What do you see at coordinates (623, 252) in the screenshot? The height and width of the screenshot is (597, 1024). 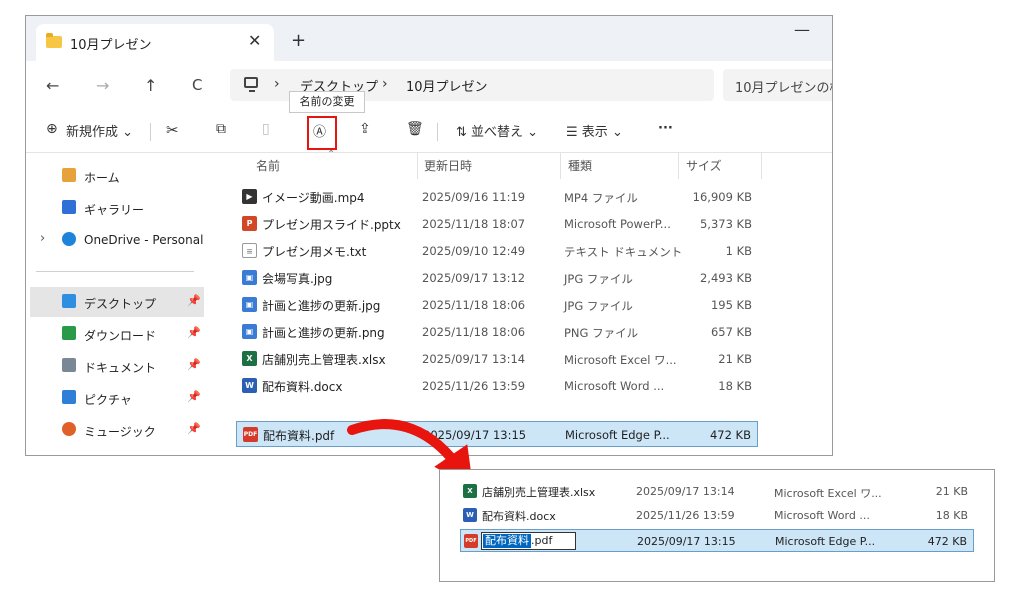 I see `file-type: テキスト ドキュメント` at bounding box center [623, 252].